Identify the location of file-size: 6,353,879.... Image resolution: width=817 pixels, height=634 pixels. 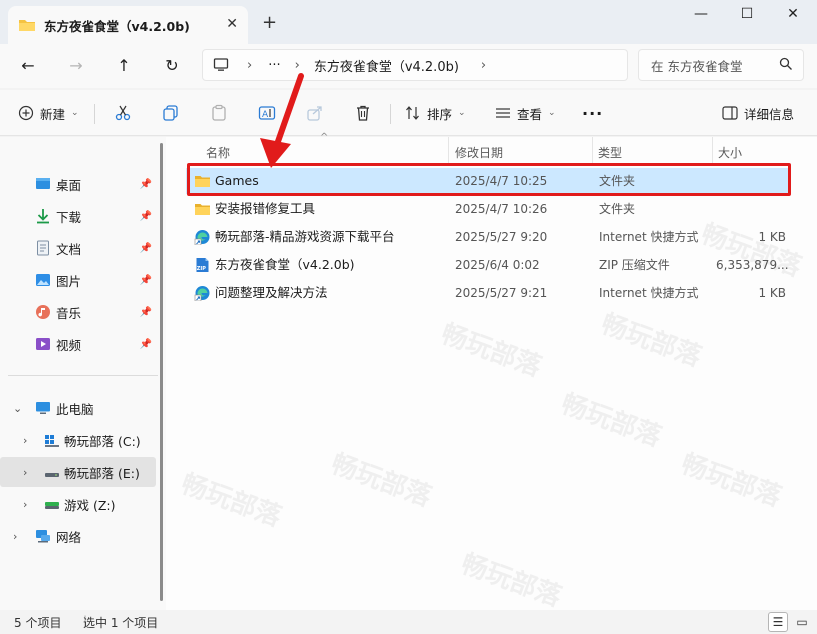
(752, 265).